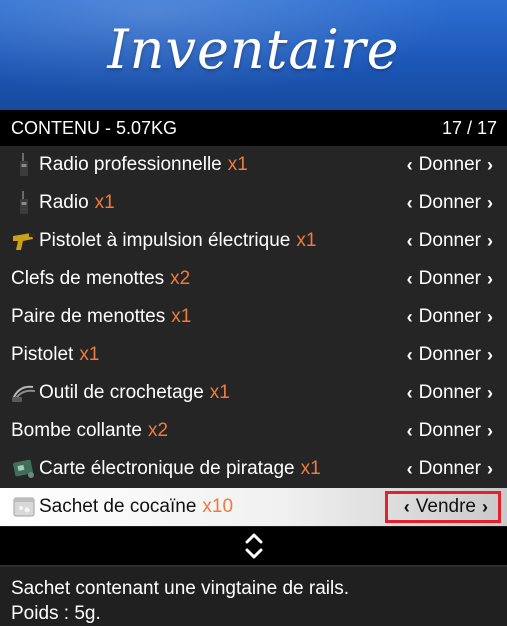  I want to click on inventory-item-outil-crochetage: Outil de crochetage x1 ‹ Donner ›, so click(253, 393).